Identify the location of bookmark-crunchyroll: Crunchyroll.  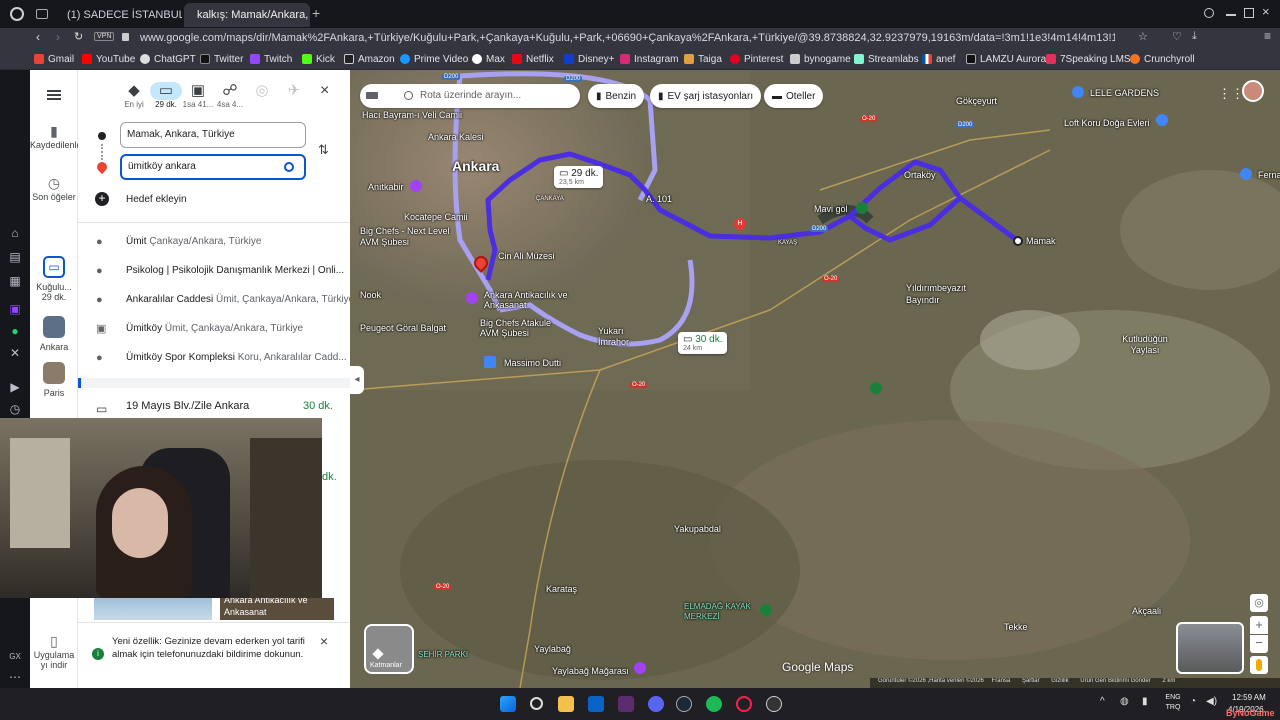
(1162, 59).